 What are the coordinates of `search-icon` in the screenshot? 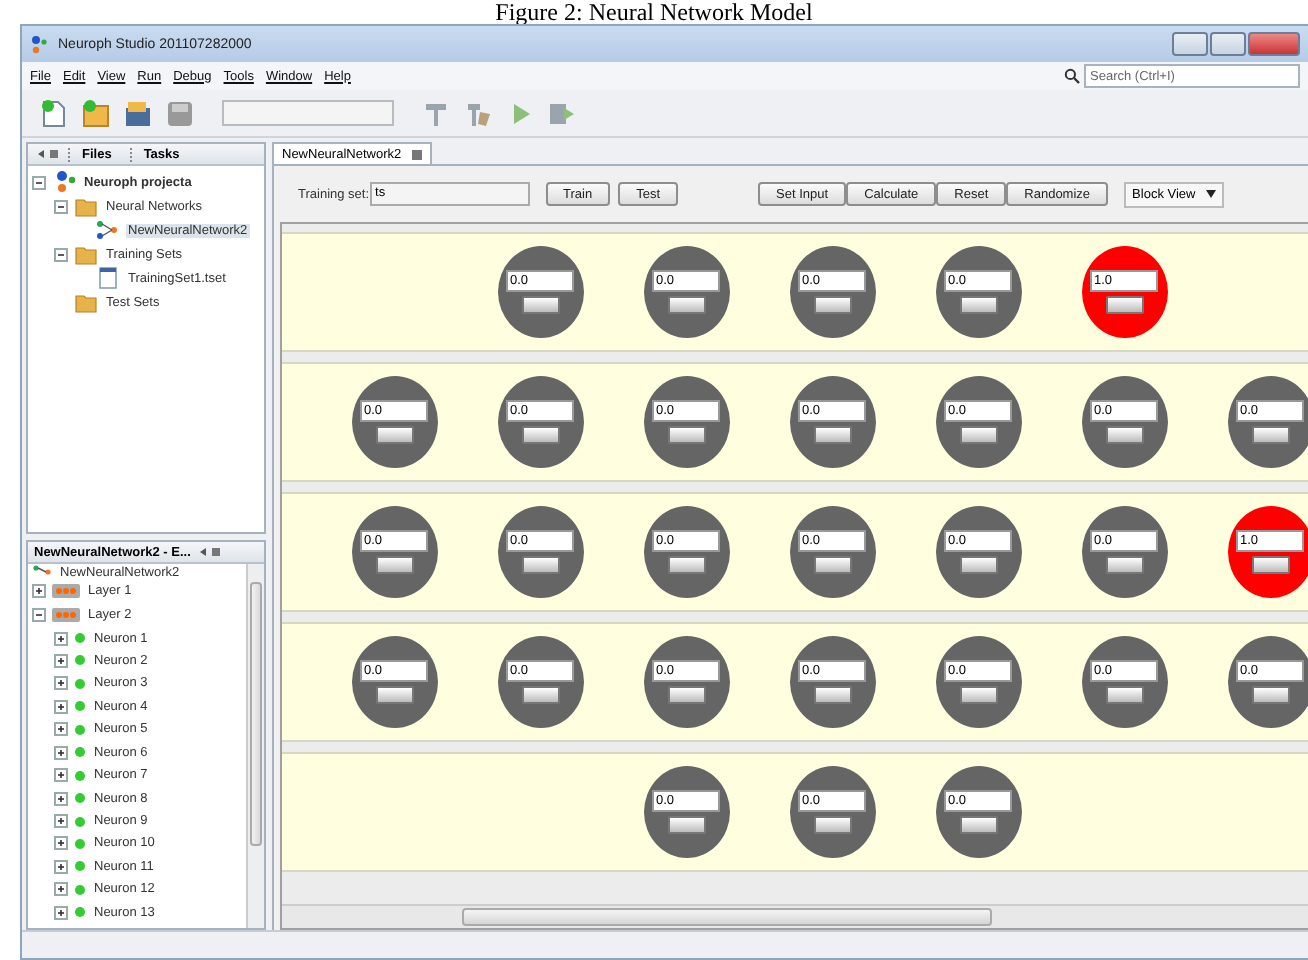 It's located at (1072, 76).